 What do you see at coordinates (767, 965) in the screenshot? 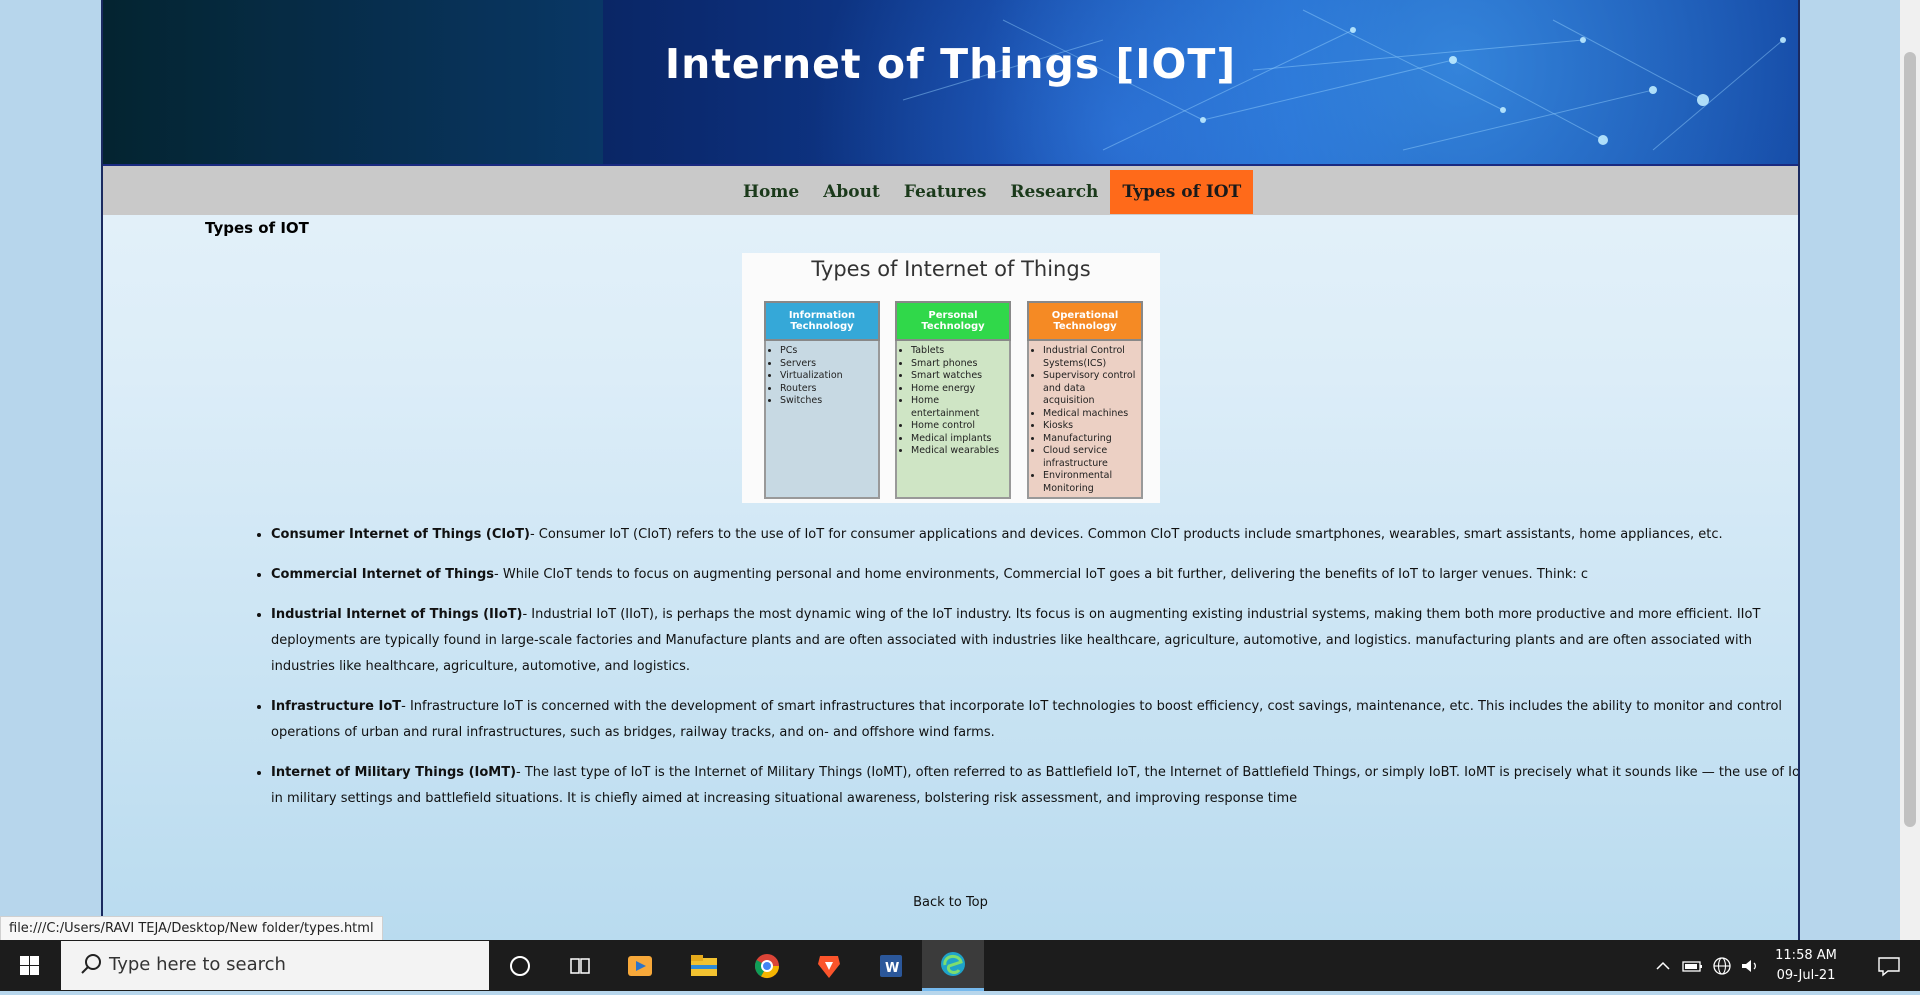
I see `chrome-icon` at bounding box center [767, 965].